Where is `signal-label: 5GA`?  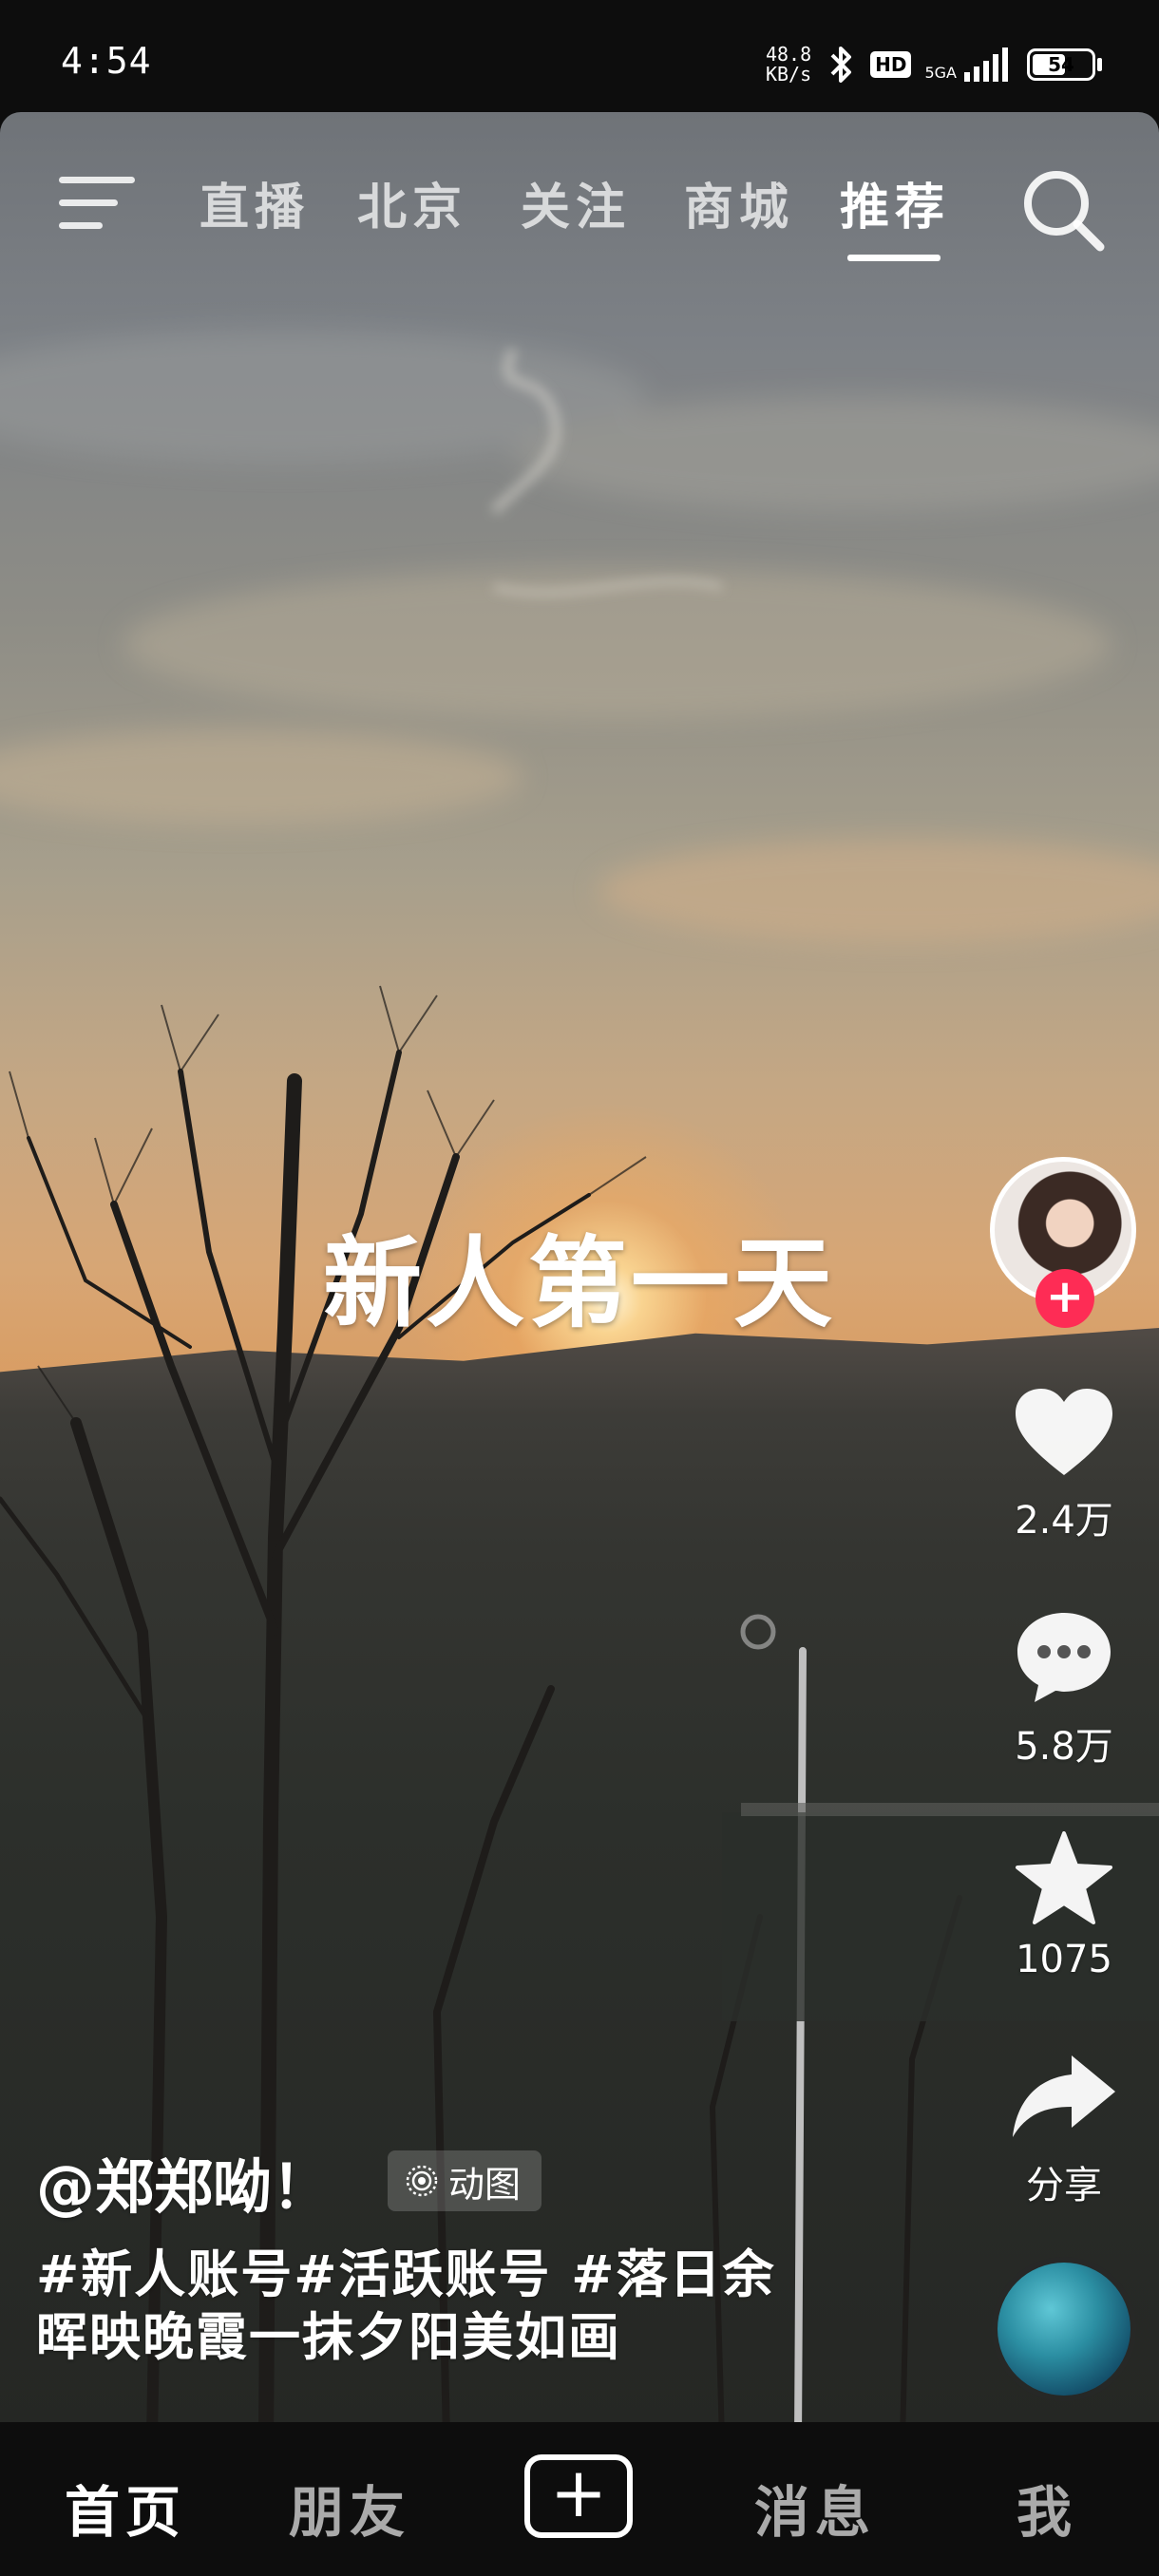 signal-label: 5GA is located at coordinates (940, 73).